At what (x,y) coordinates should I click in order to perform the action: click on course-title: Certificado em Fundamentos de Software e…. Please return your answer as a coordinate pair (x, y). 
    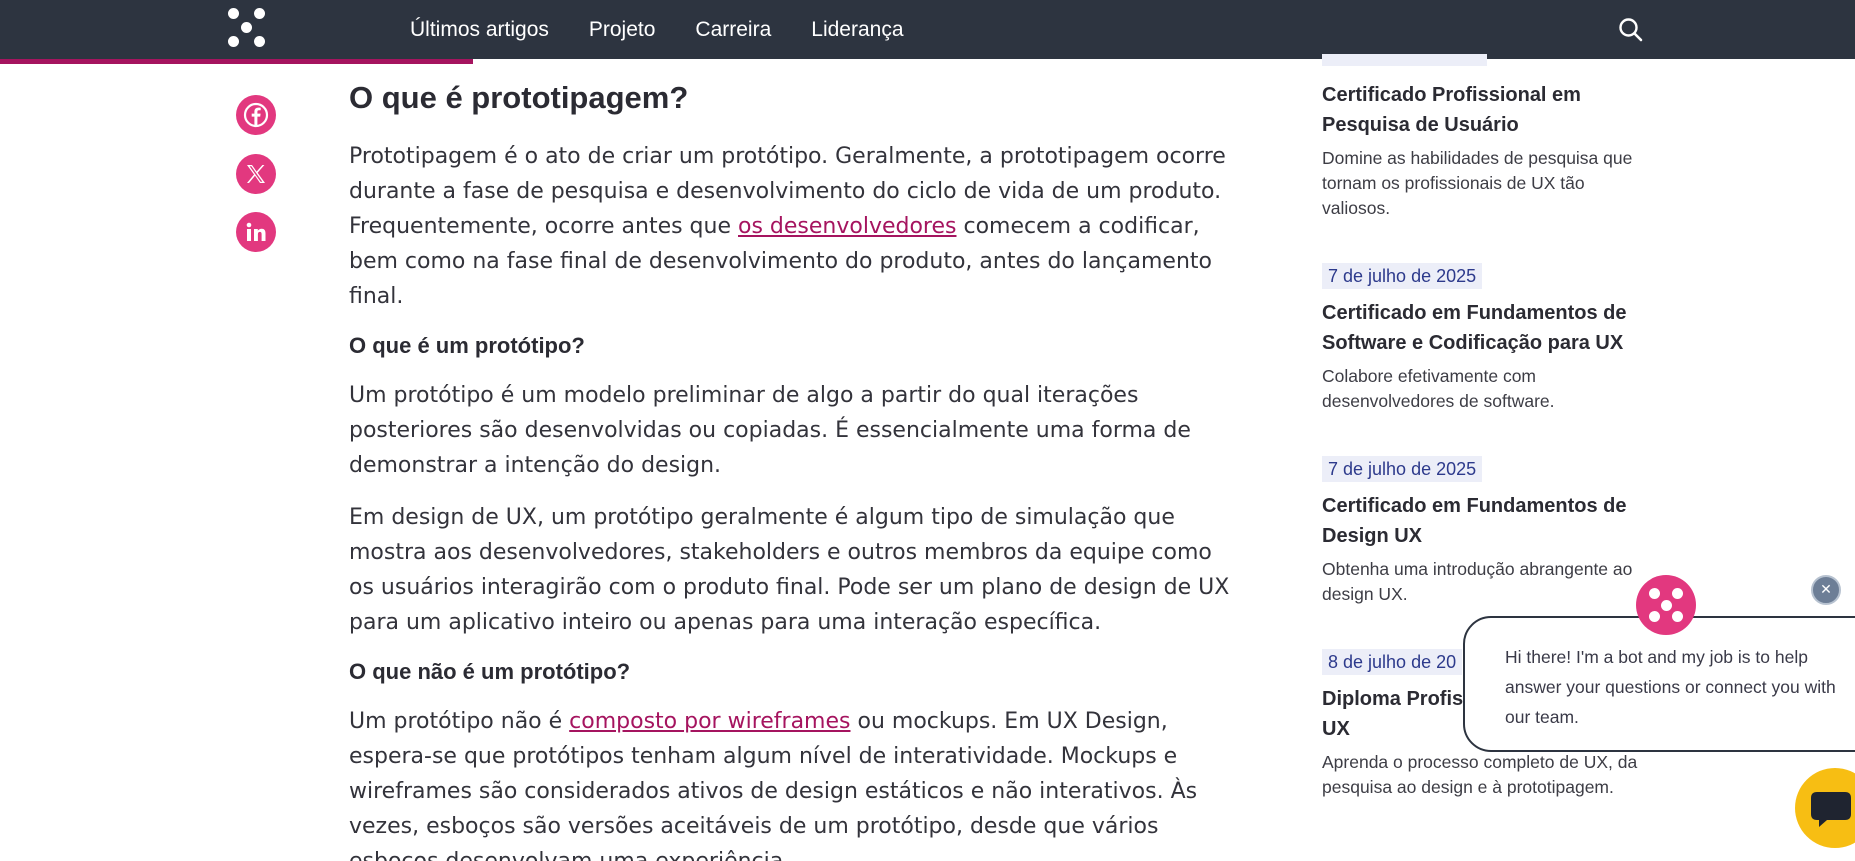
    Looking at the image, I should click on (1487, 328).